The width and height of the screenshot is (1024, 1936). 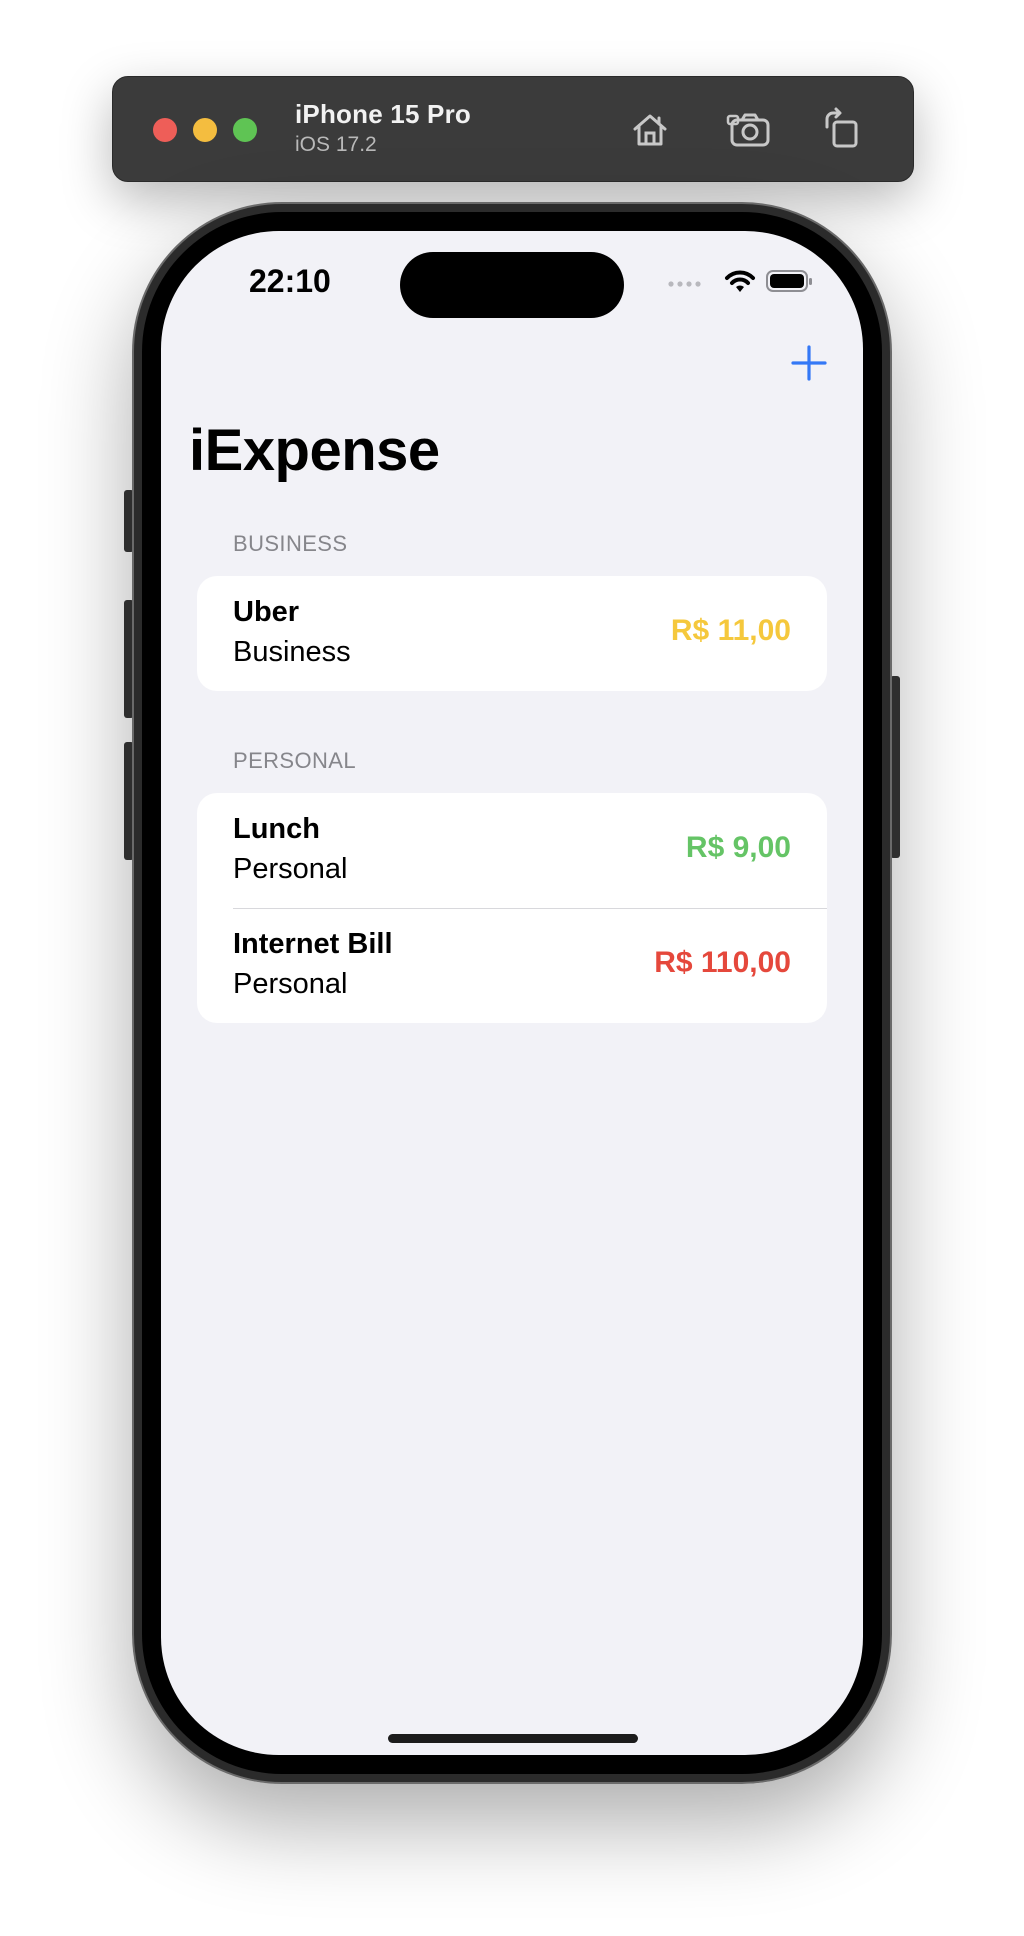 I want to click on status-time: 22:10, so click(x=290, y=281).